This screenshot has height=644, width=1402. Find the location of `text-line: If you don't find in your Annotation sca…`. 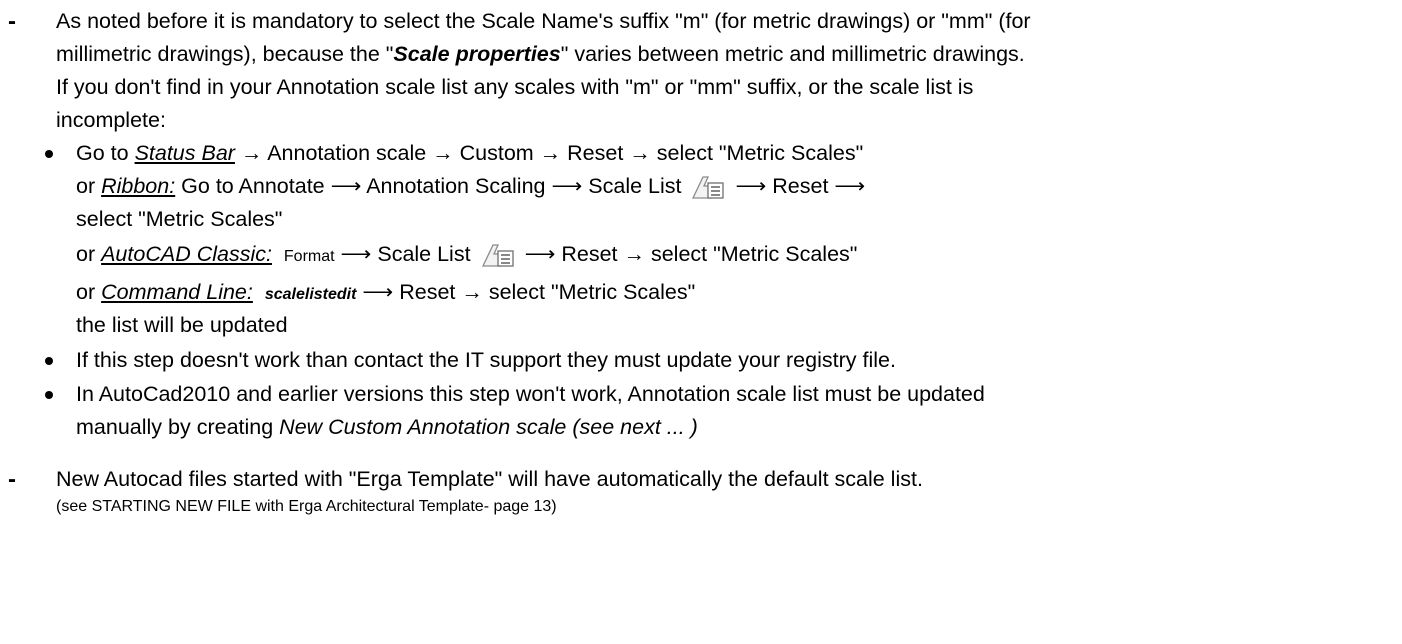

text-line: If you don't find in your Annotation sca… is located at coordinates (515, 87).